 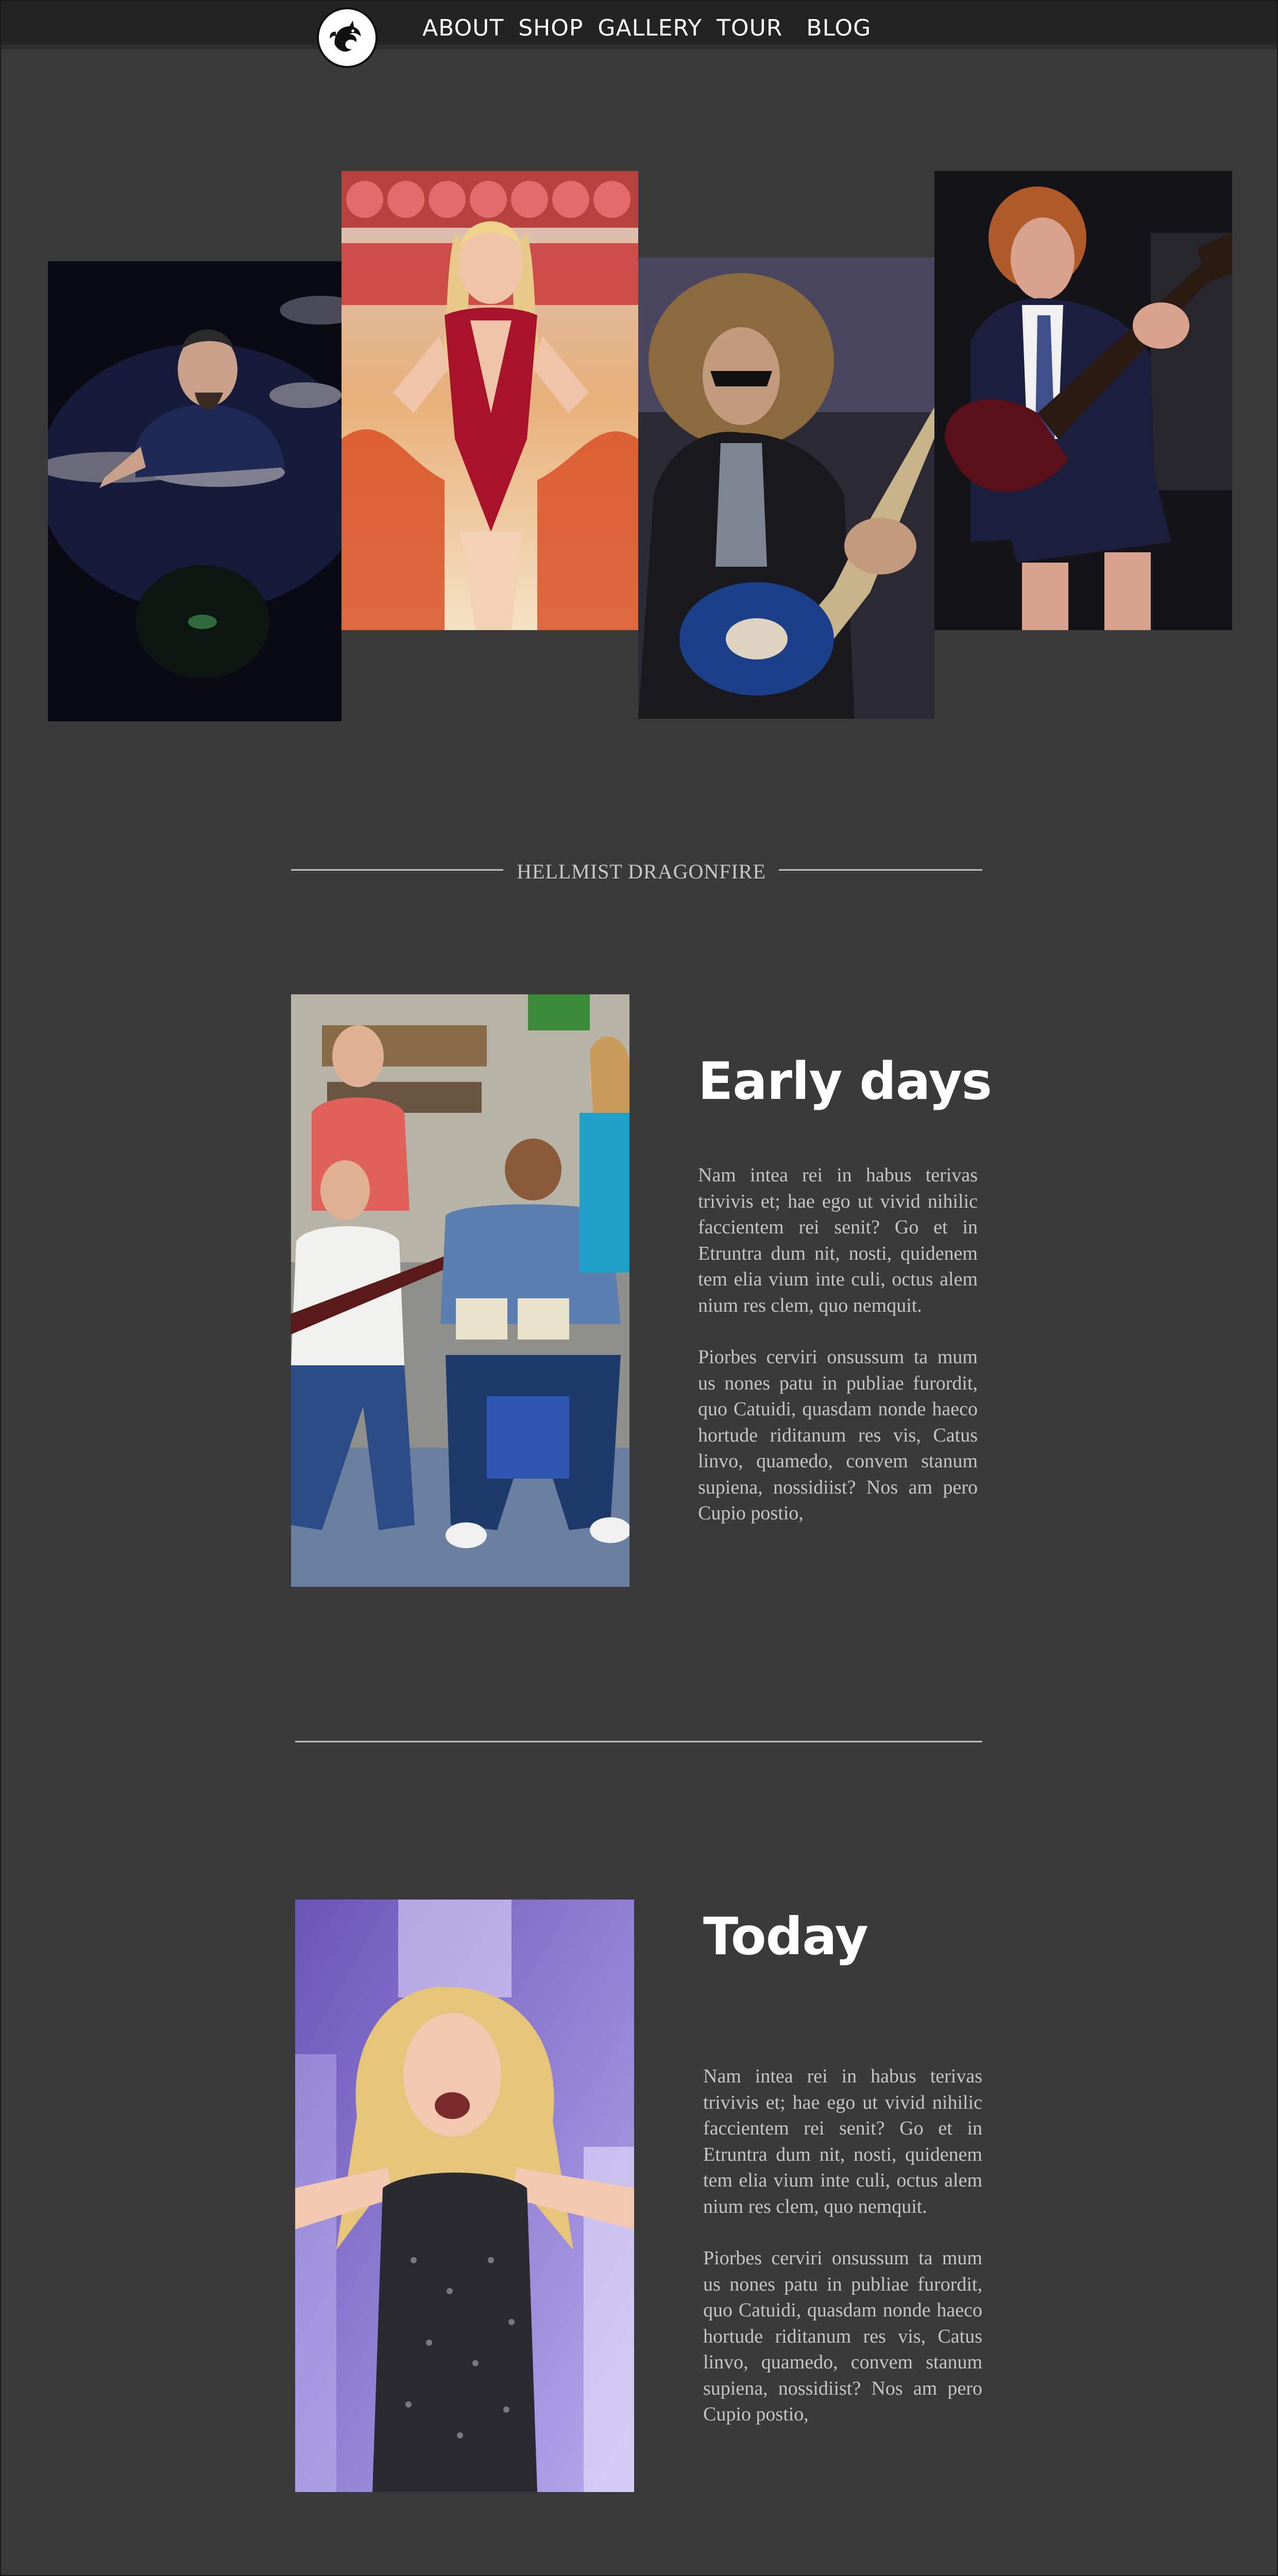 What do you see at coordinates (881, 870) in the screenshot?
I see `divider-right-rule` at bounding box center [881, 870].